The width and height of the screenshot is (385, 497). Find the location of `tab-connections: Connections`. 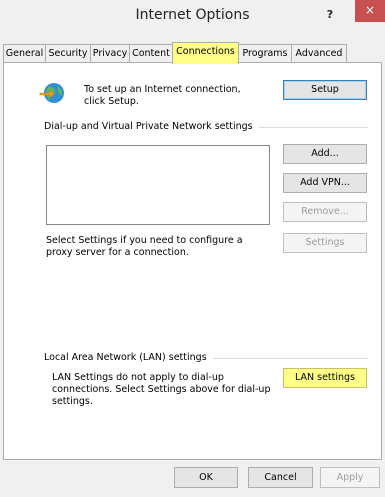

tab-connections: Connections is located at coordinates (205, 53).